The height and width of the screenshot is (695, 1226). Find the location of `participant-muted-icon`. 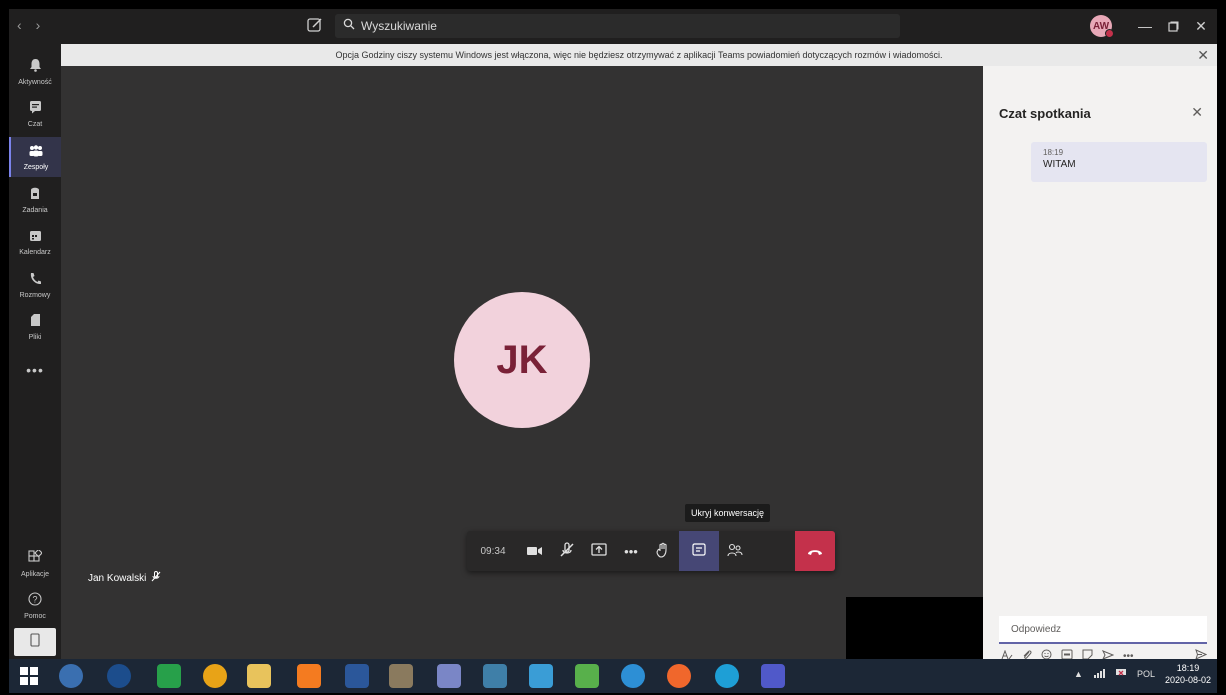

participant-muted-icon is located at coordinates (156, 578).